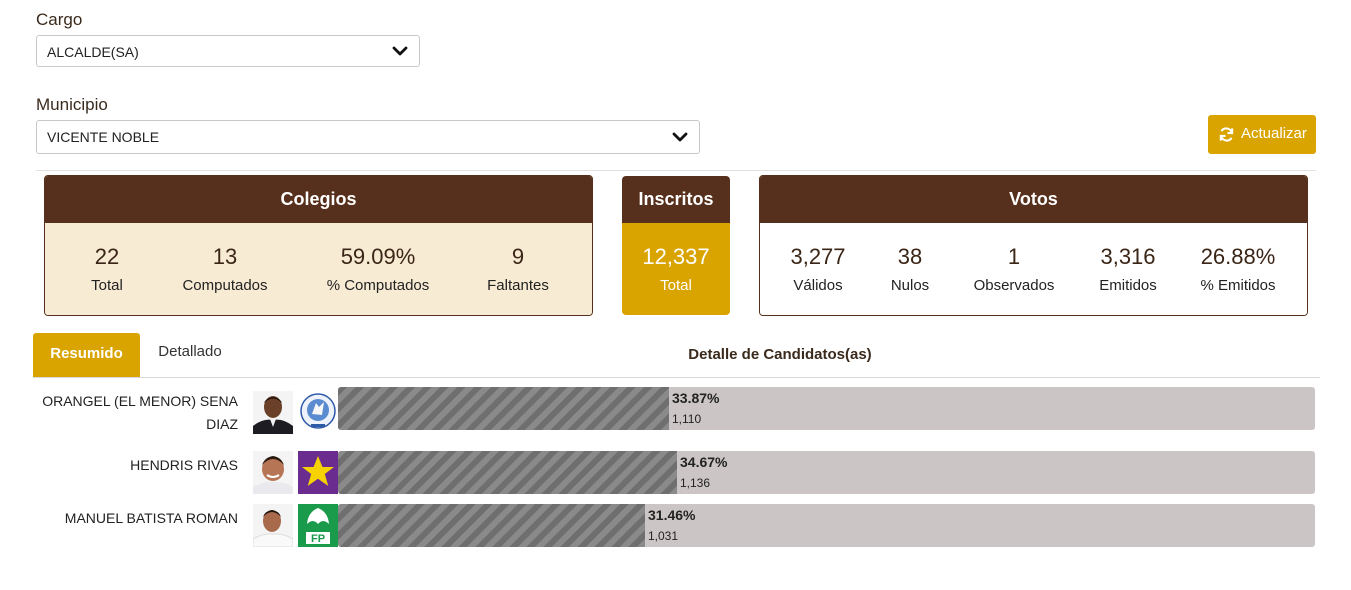  What do you see at coordinates (128, 465) in the screenshot?
I see `candidate-name: HENDRIS RIVAS` at bounding box center [128, 465].